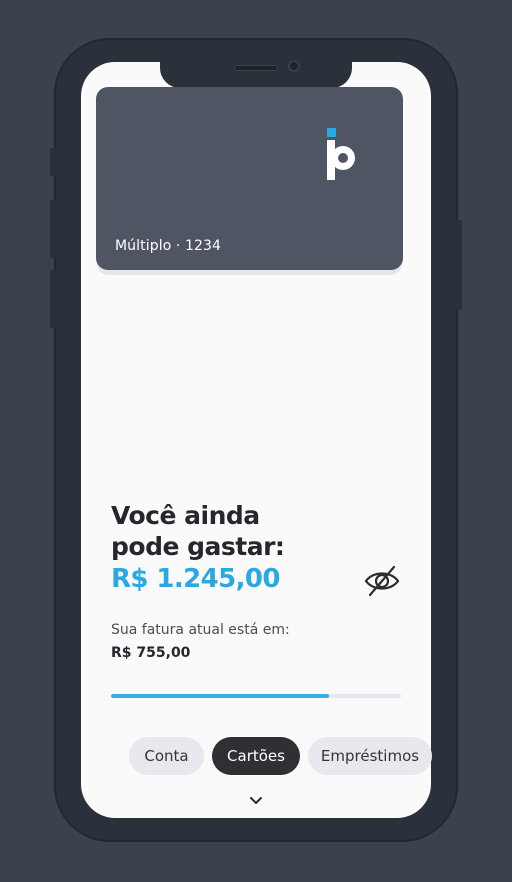 The image size is (512, 882). I want to click on phone-power-button, so click(459, 265).